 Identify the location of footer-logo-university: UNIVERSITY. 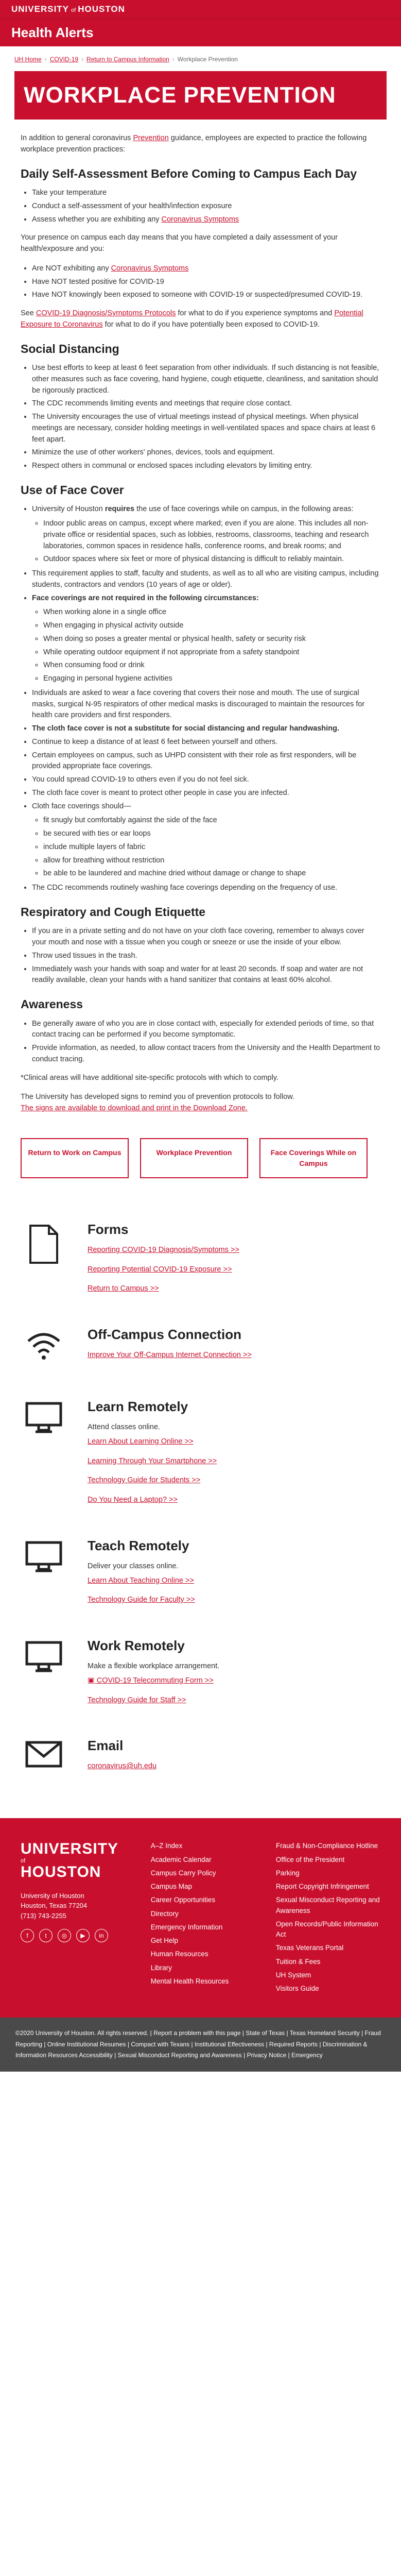
(70, 1849).